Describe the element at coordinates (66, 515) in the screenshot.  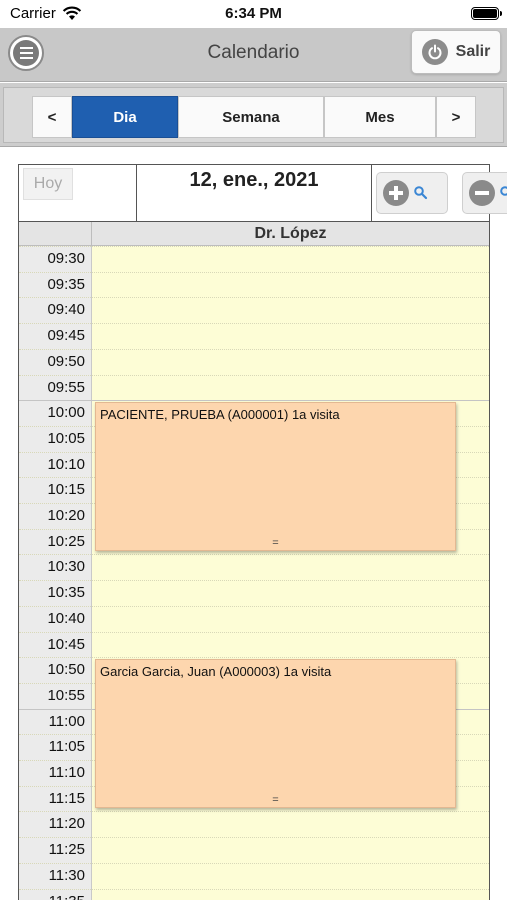
I see `time-slot-label: 10:20` at that location.